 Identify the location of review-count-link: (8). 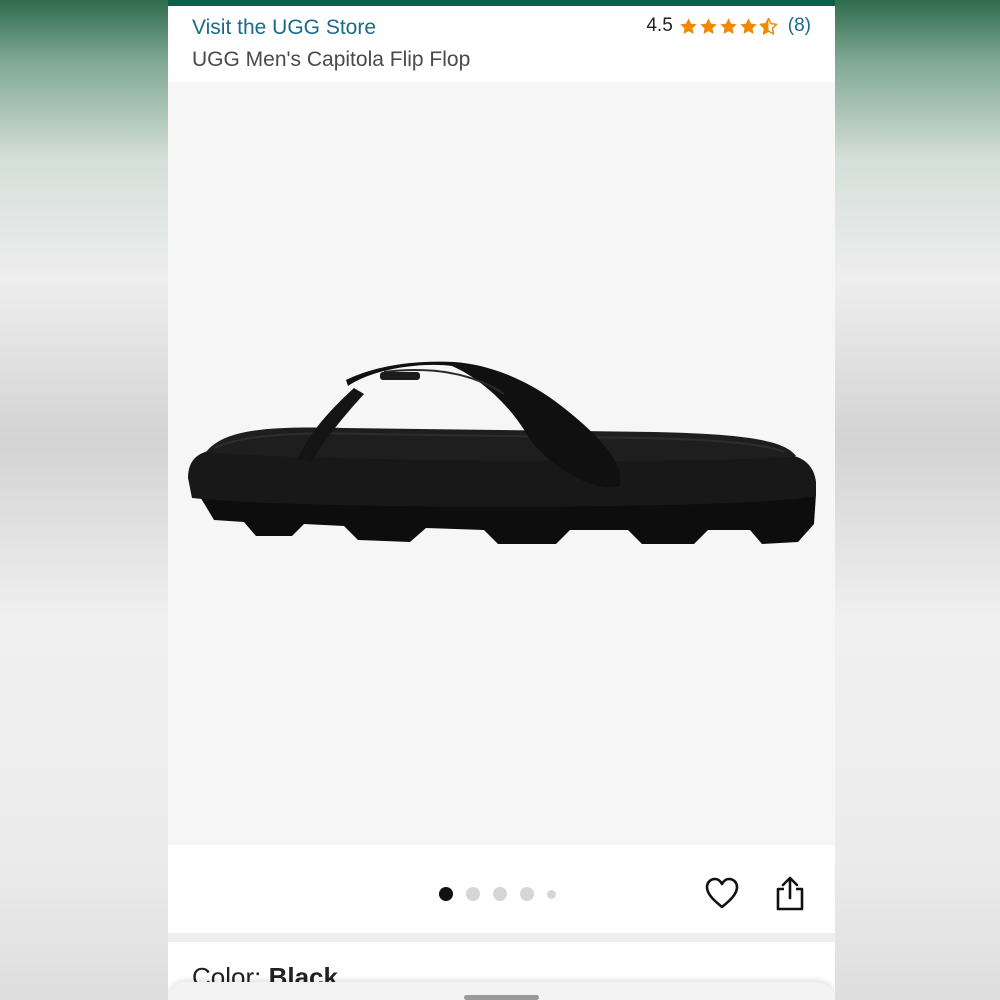
(799, 26).